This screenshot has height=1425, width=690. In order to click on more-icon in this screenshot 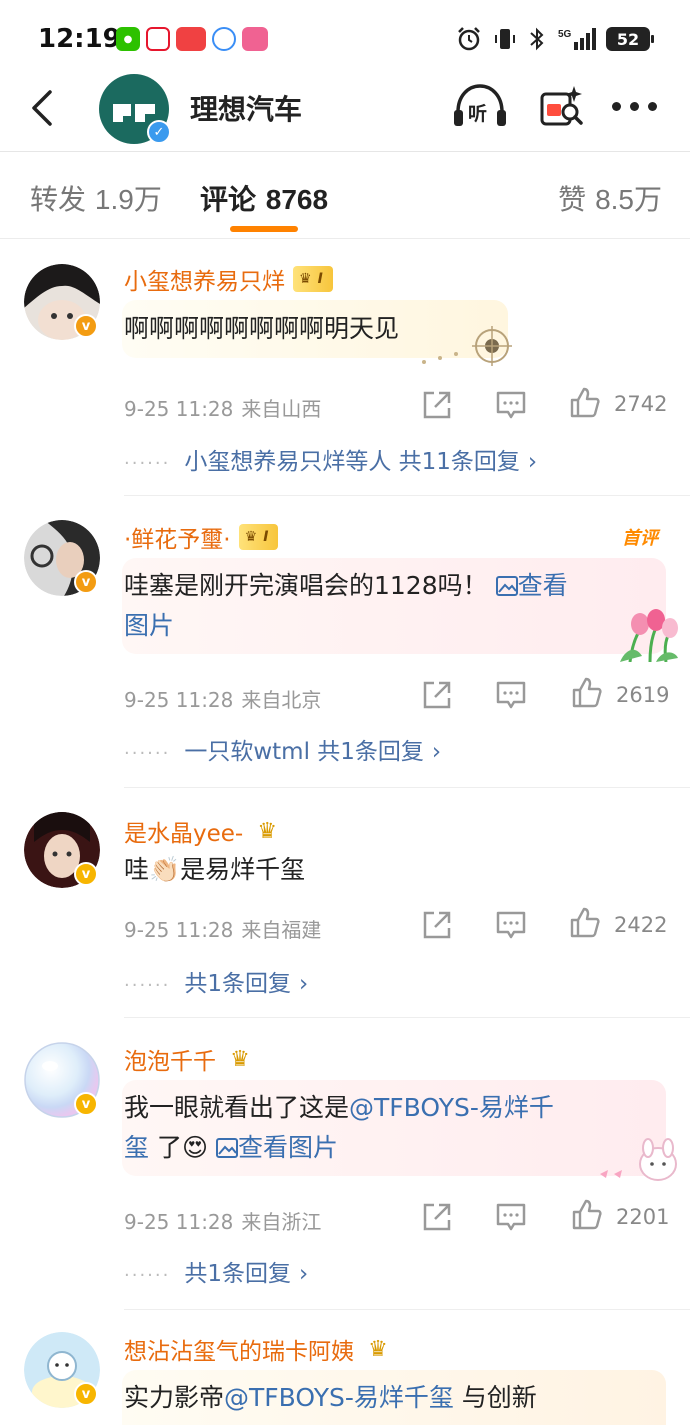, I will do `click(636, 106)`.